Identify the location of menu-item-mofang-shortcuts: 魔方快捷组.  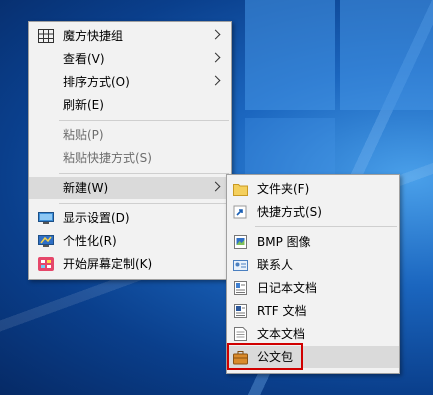
(130, 36).